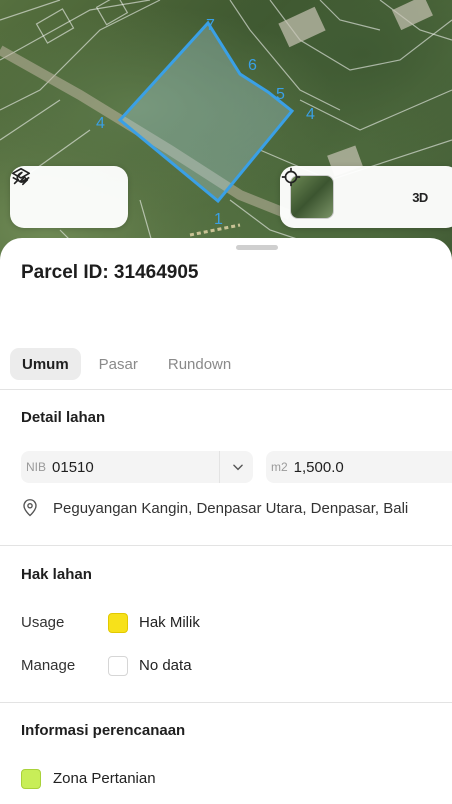  What do you see at coordinates (110, 272) in the screenshot?
I see `parcel-id-title: Parcel ID: 31464905` at bounding box center [110, 272].